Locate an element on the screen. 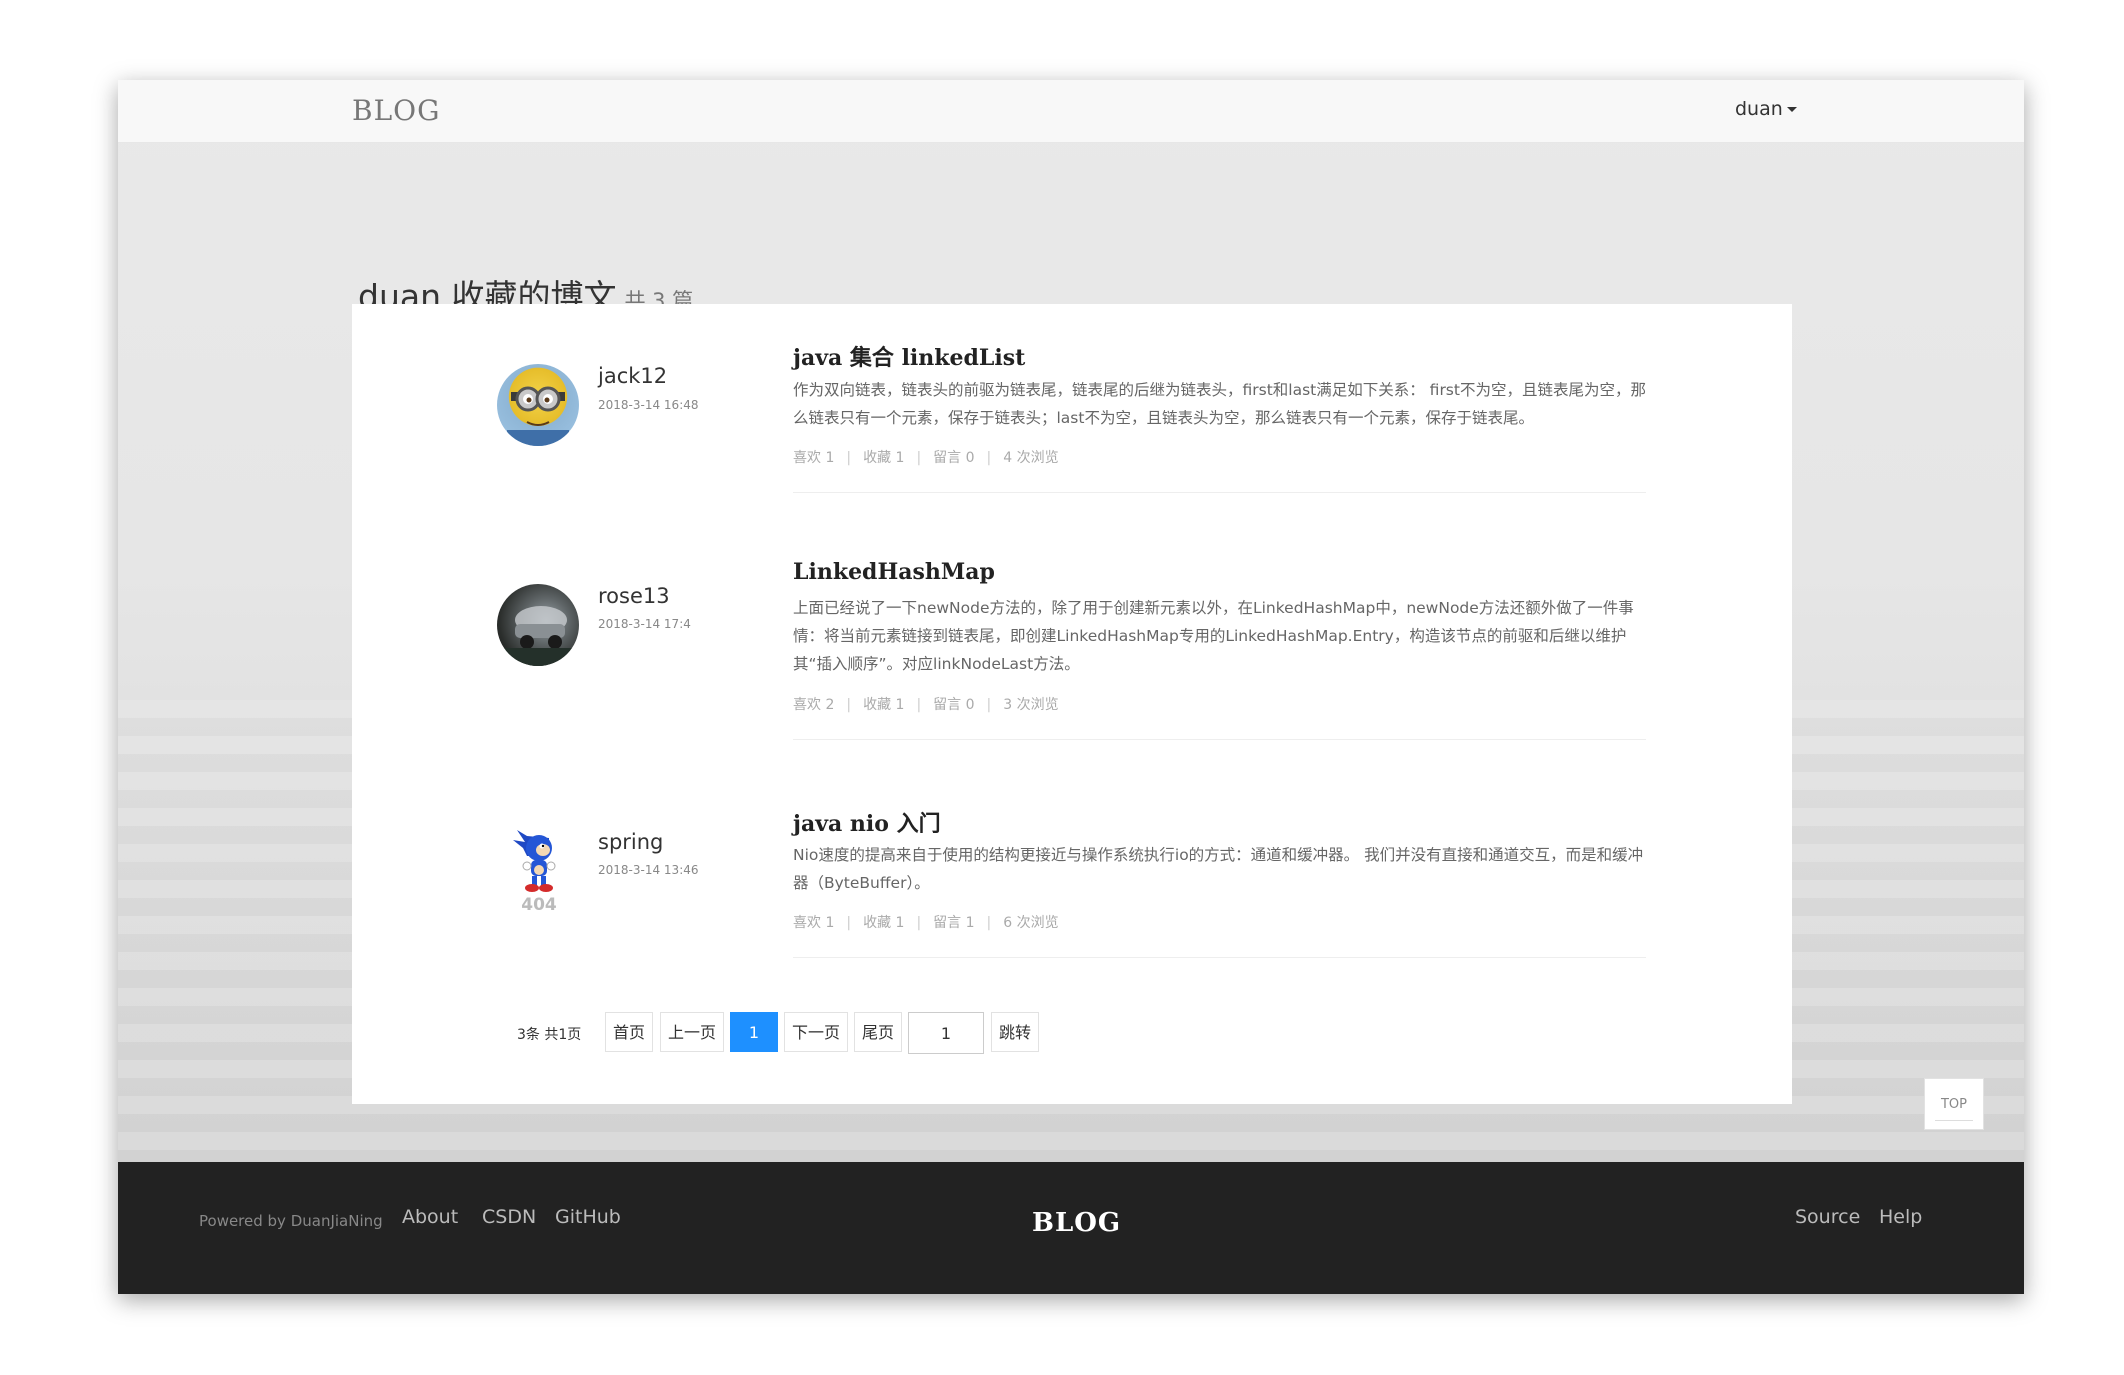 This screenshot has height=1375, width=2124. footer-link-github: GitHub is located at coordinates (588, 1217).